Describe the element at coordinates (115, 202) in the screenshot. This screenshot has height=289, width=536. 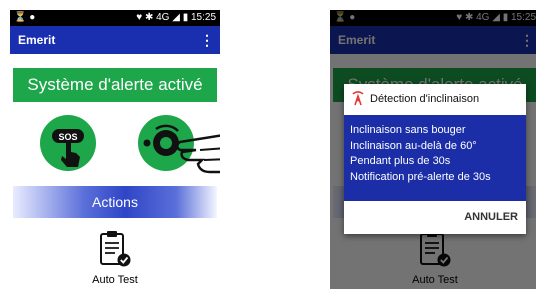
I see `actions-button: Actions` at that location.